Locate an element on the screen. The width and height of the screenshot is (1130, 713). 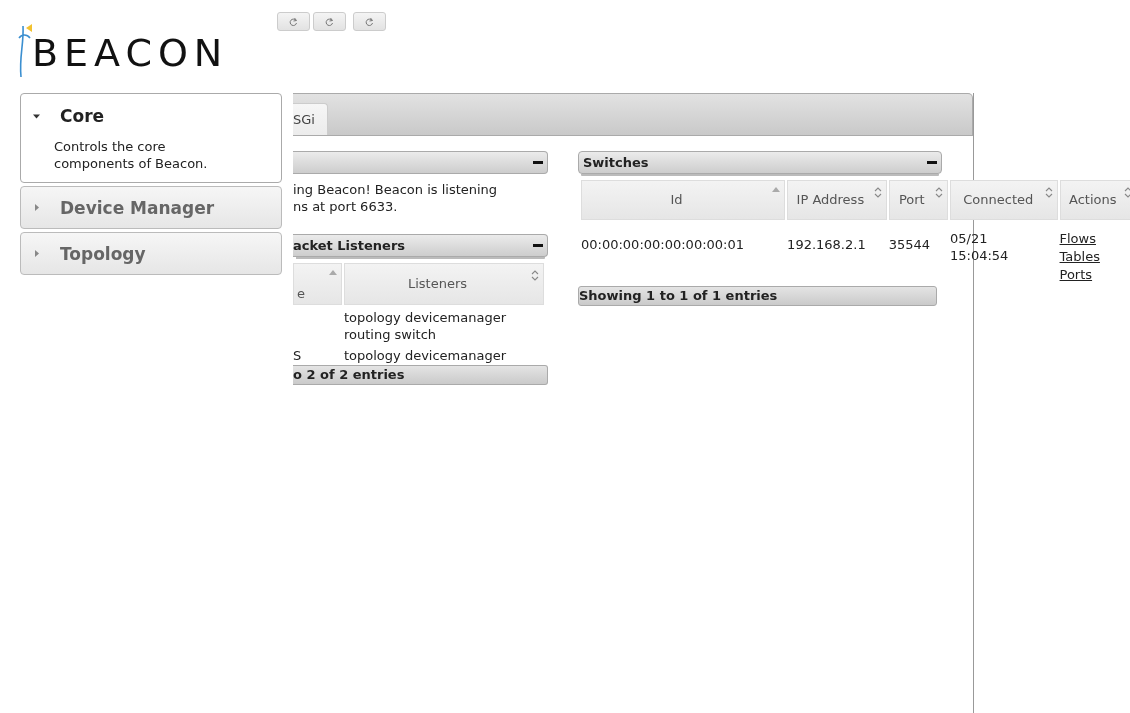
table-footer: o 2 of 2 entries is located at coordinates (420, 375).